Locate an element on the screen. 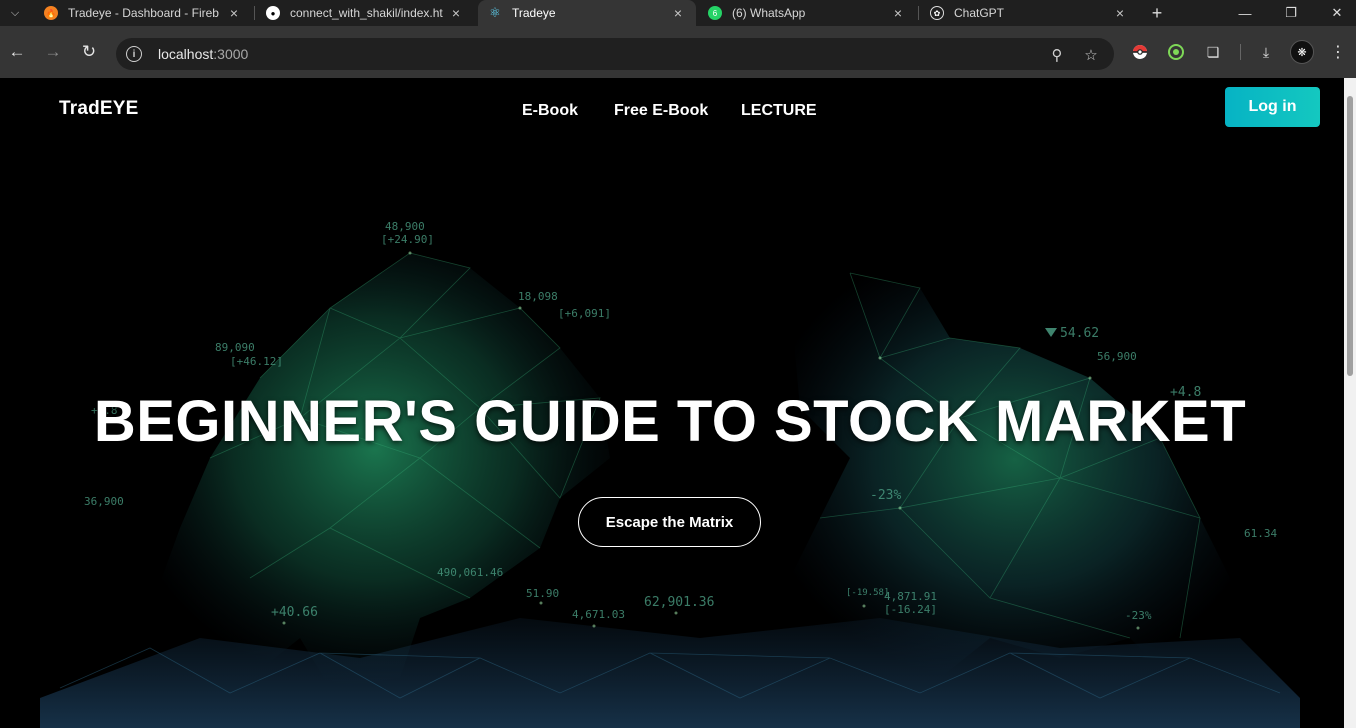 The image size is (1356, 728). scrollbar-thumb is located at coordinates (1350, 236).